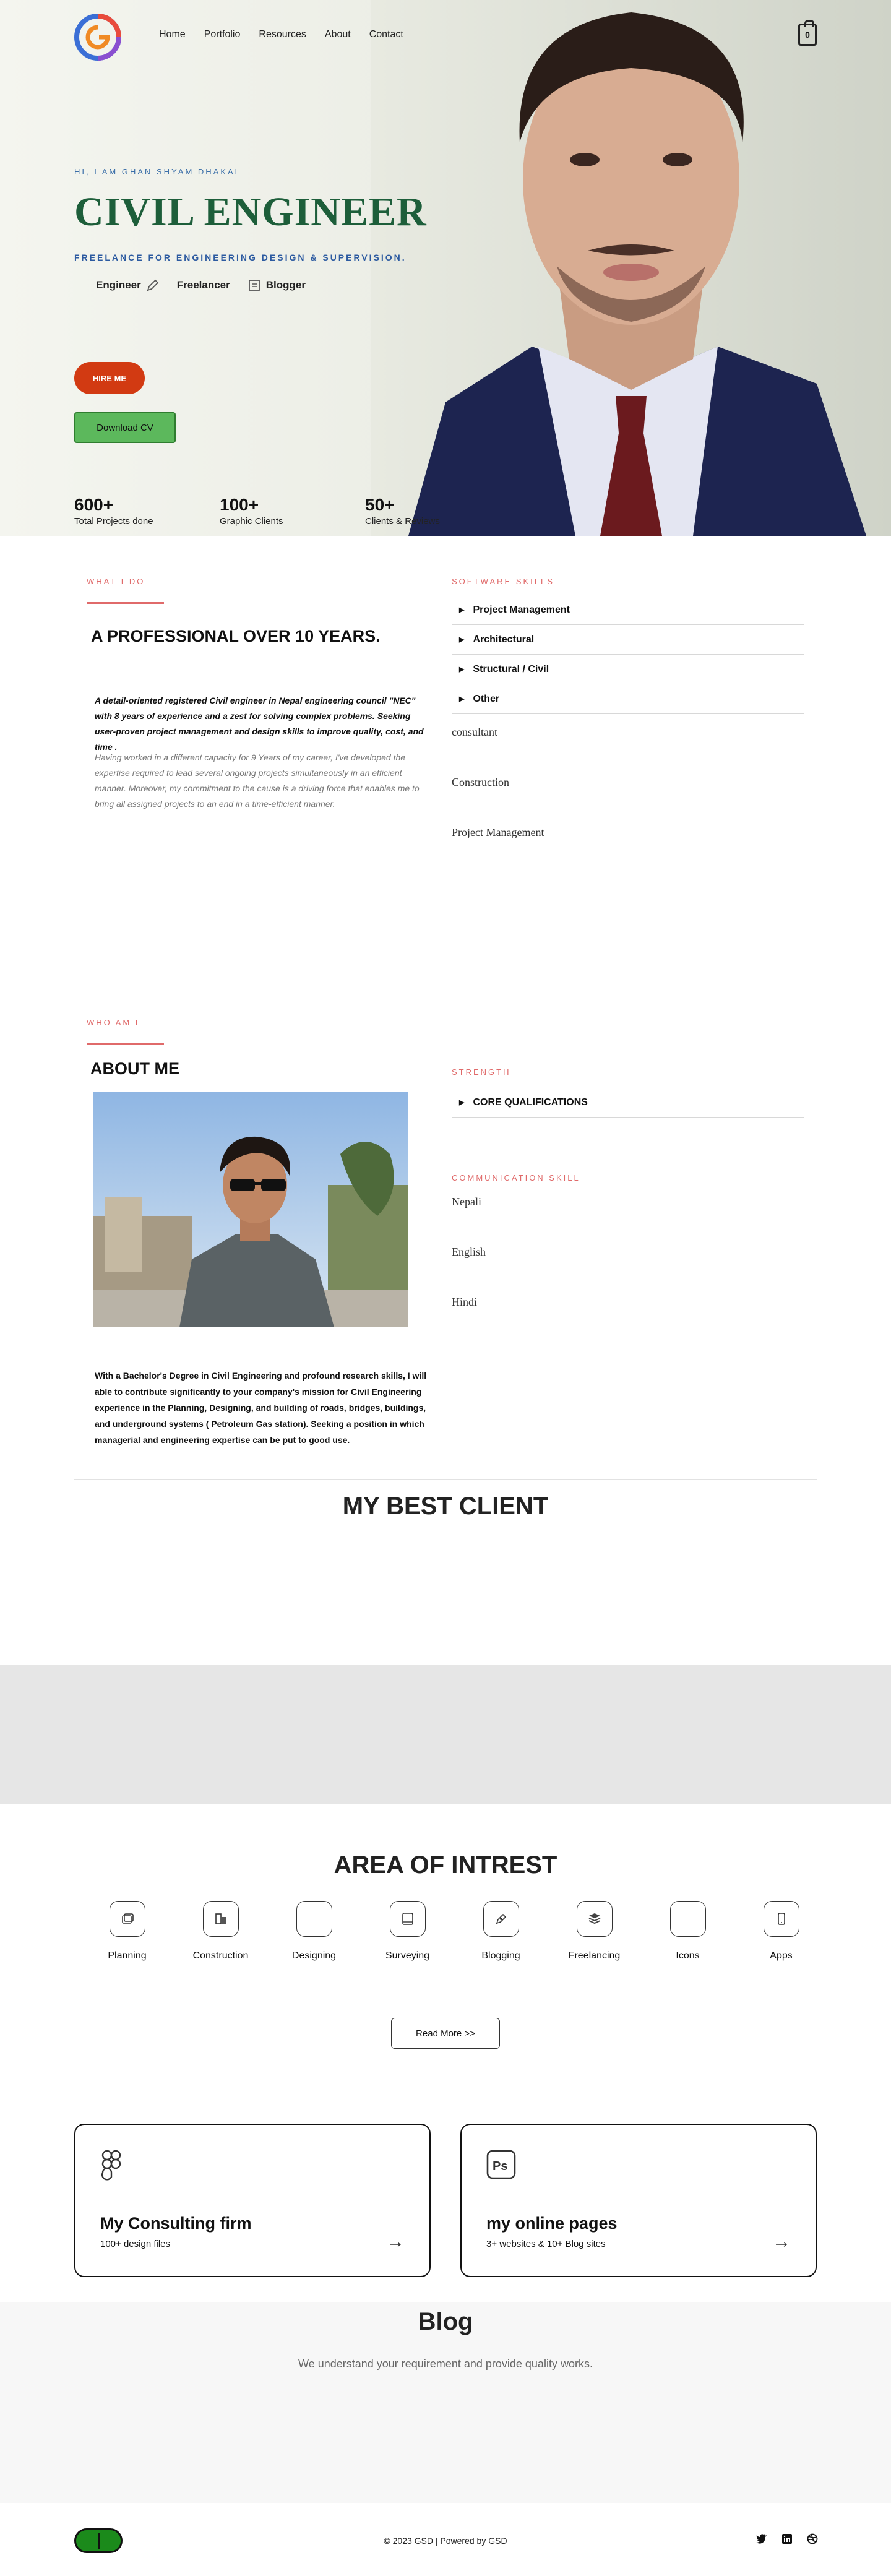  I want to click on accordion-label: Other, so click(486, 698).